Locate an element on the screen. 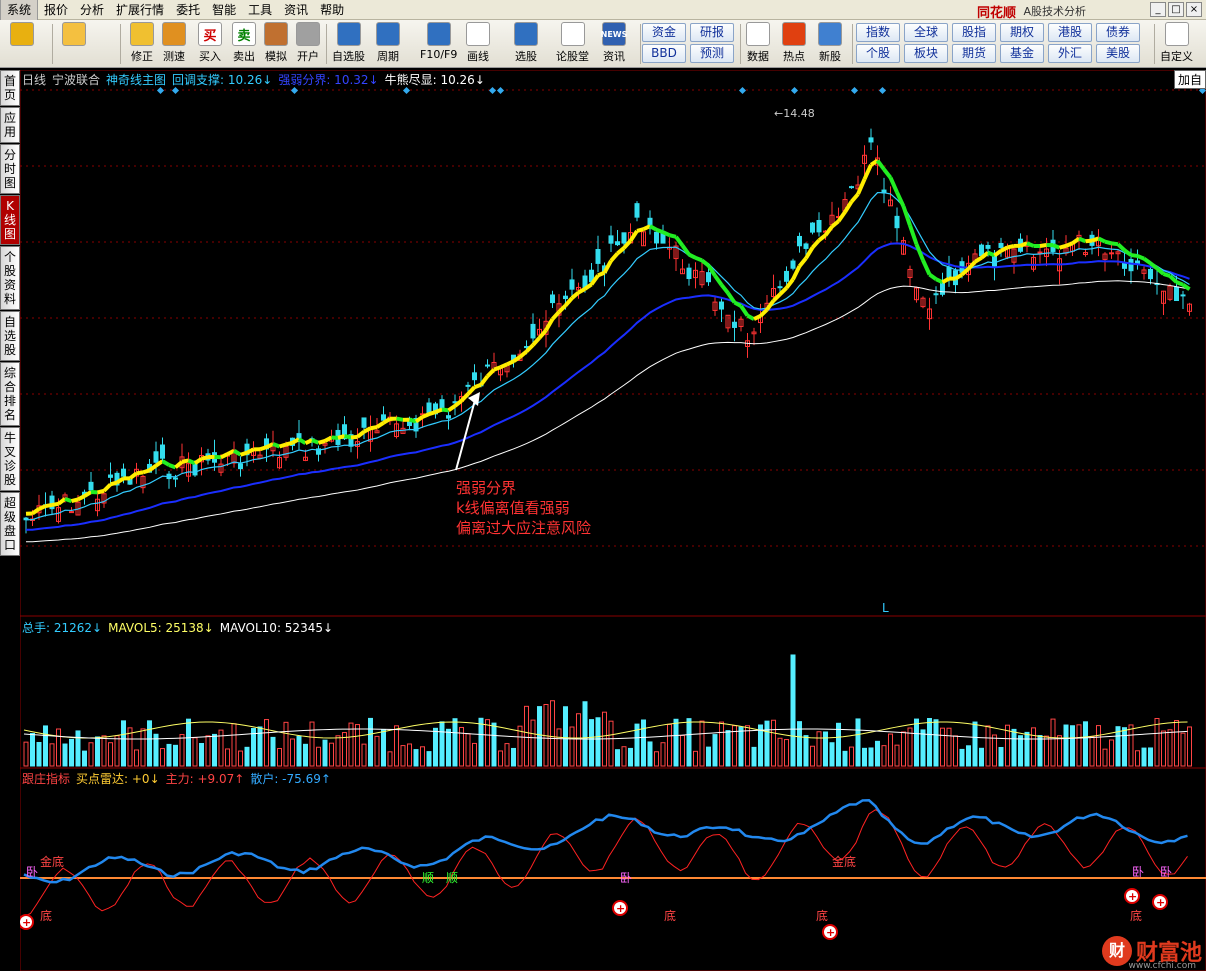  signal-diamond-icon is located at coordinates (794, 90).